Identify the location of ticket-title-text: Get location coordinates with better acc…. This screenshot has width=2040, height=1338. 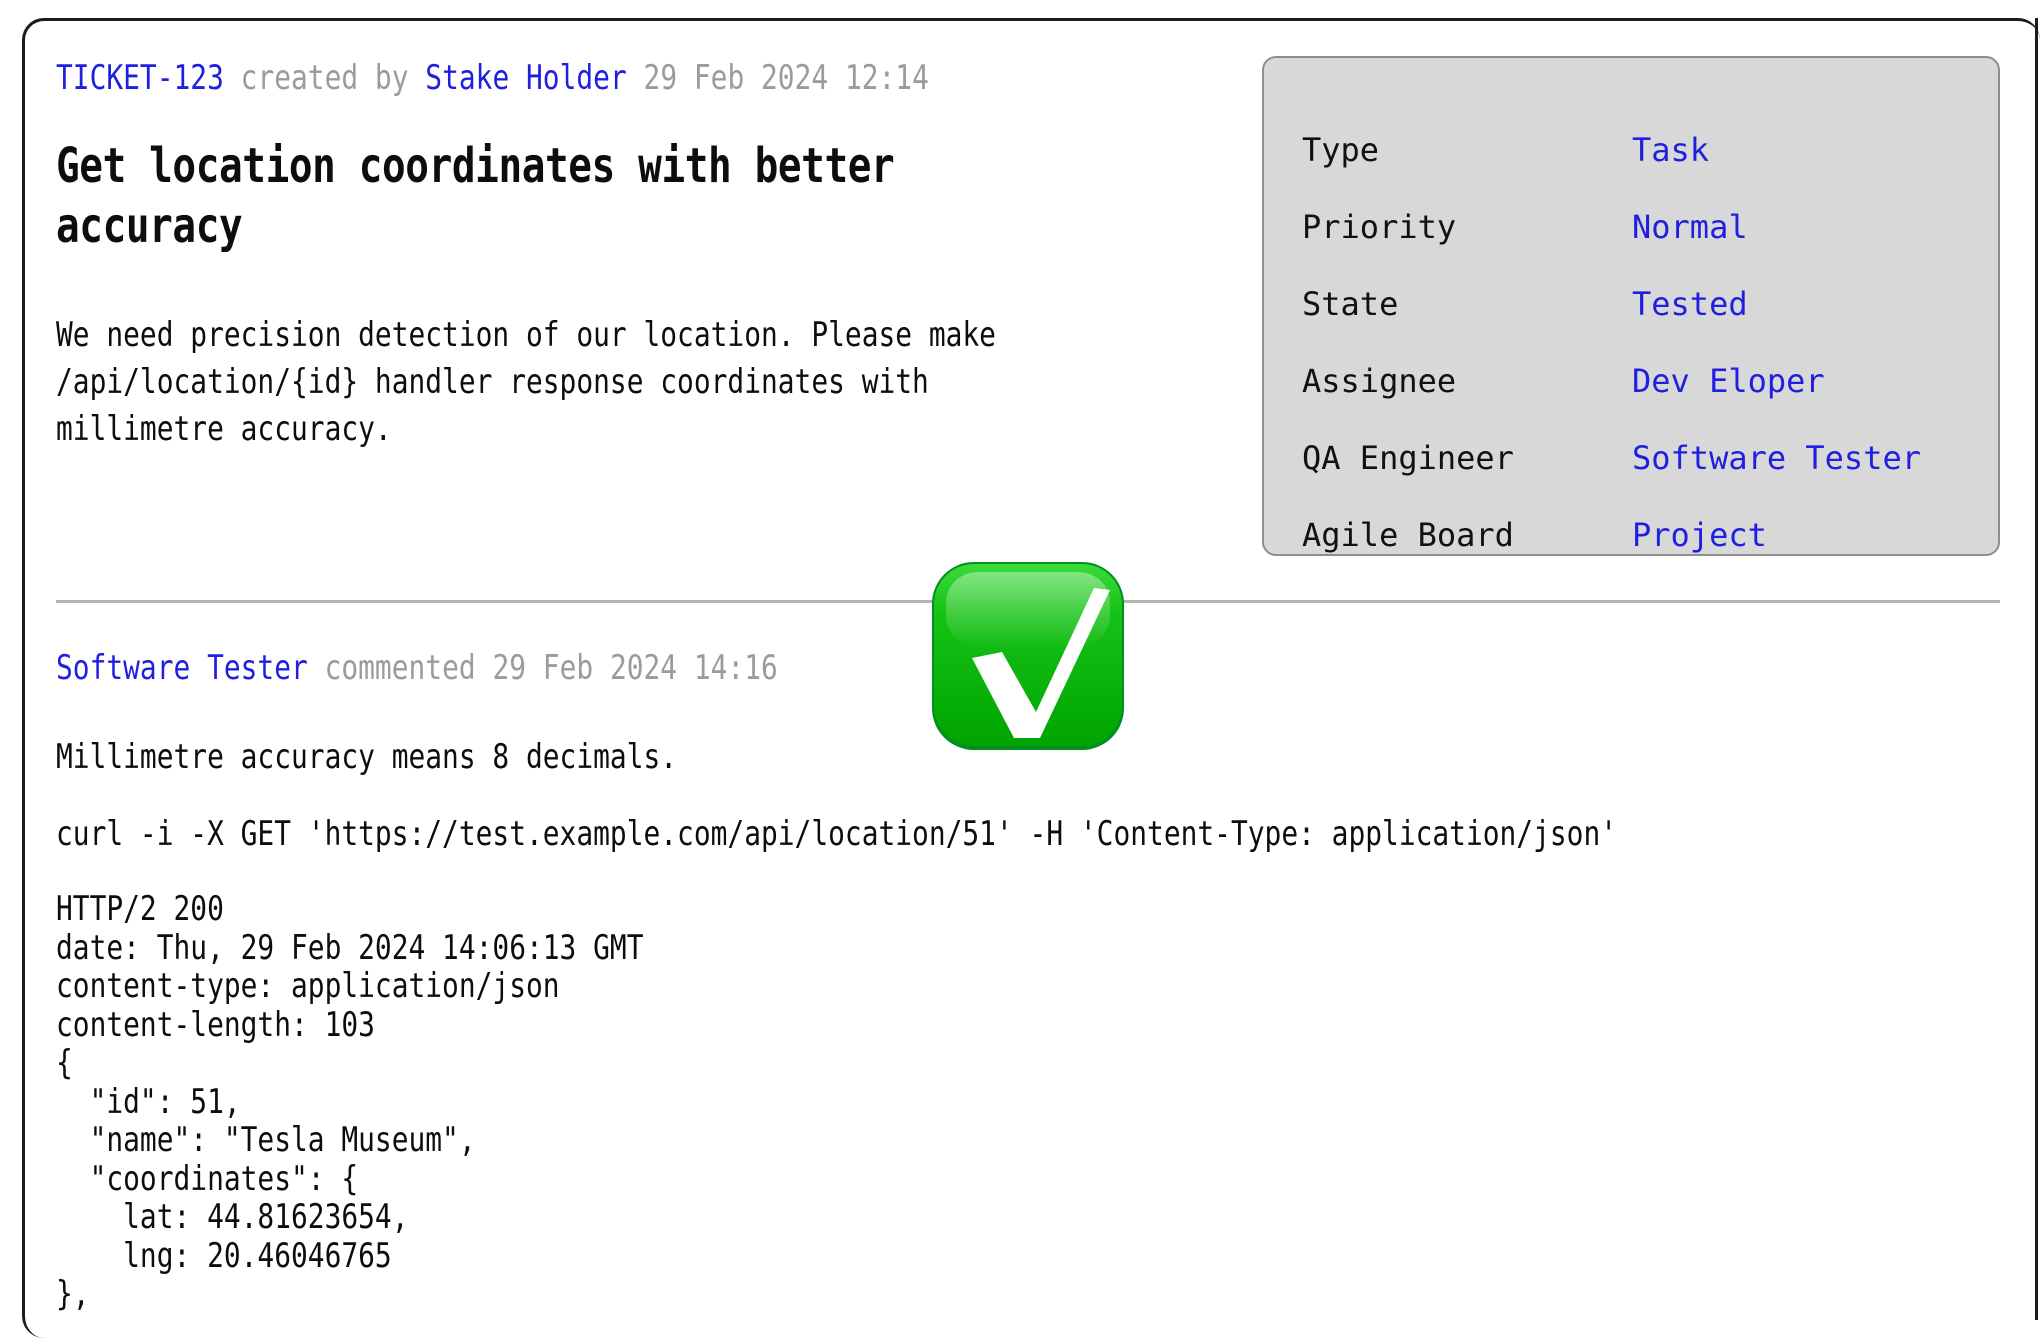
(475, 196).